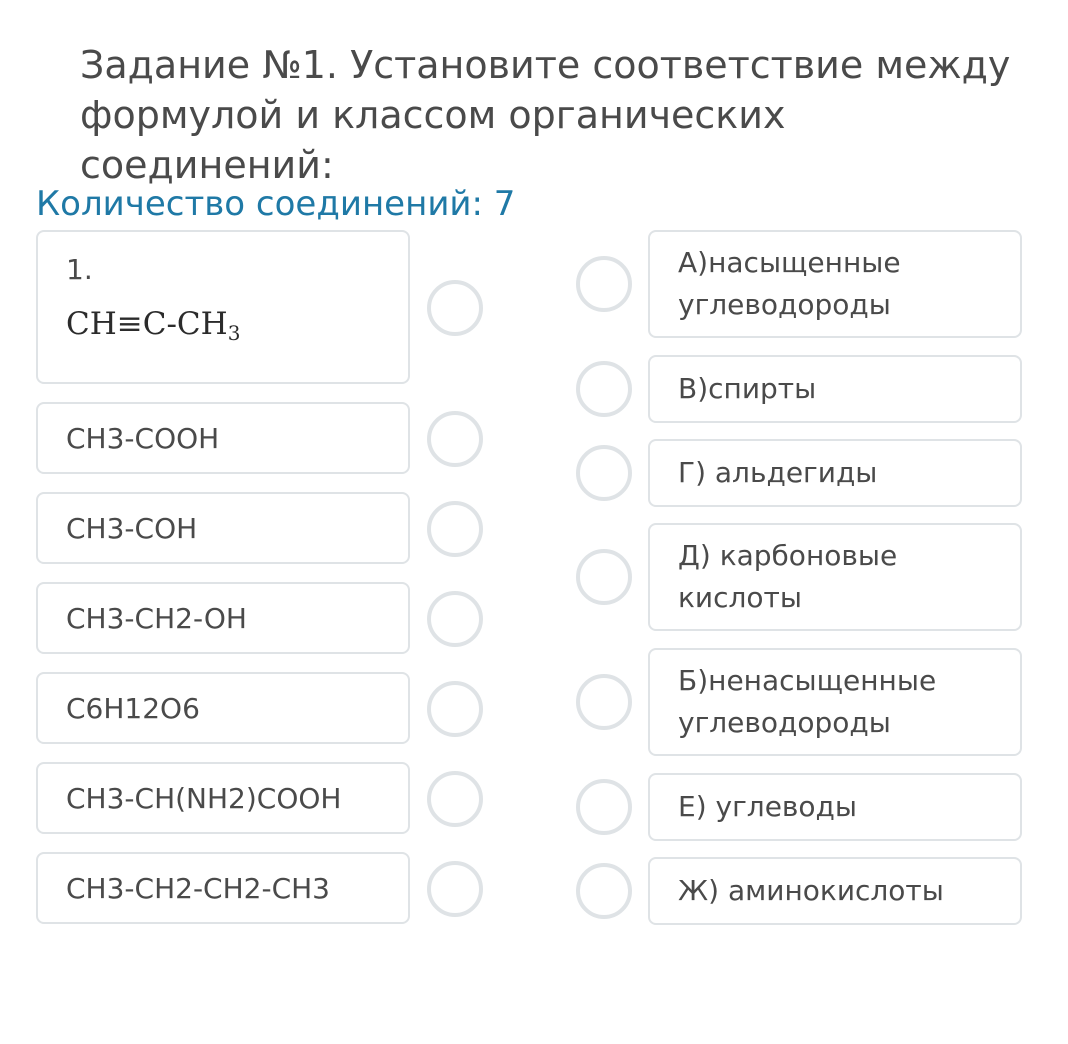 This screenshot has height=1044, width=1068. I want to click on class-card-4: Д) карбоновые кислоты, so click(835, 577).